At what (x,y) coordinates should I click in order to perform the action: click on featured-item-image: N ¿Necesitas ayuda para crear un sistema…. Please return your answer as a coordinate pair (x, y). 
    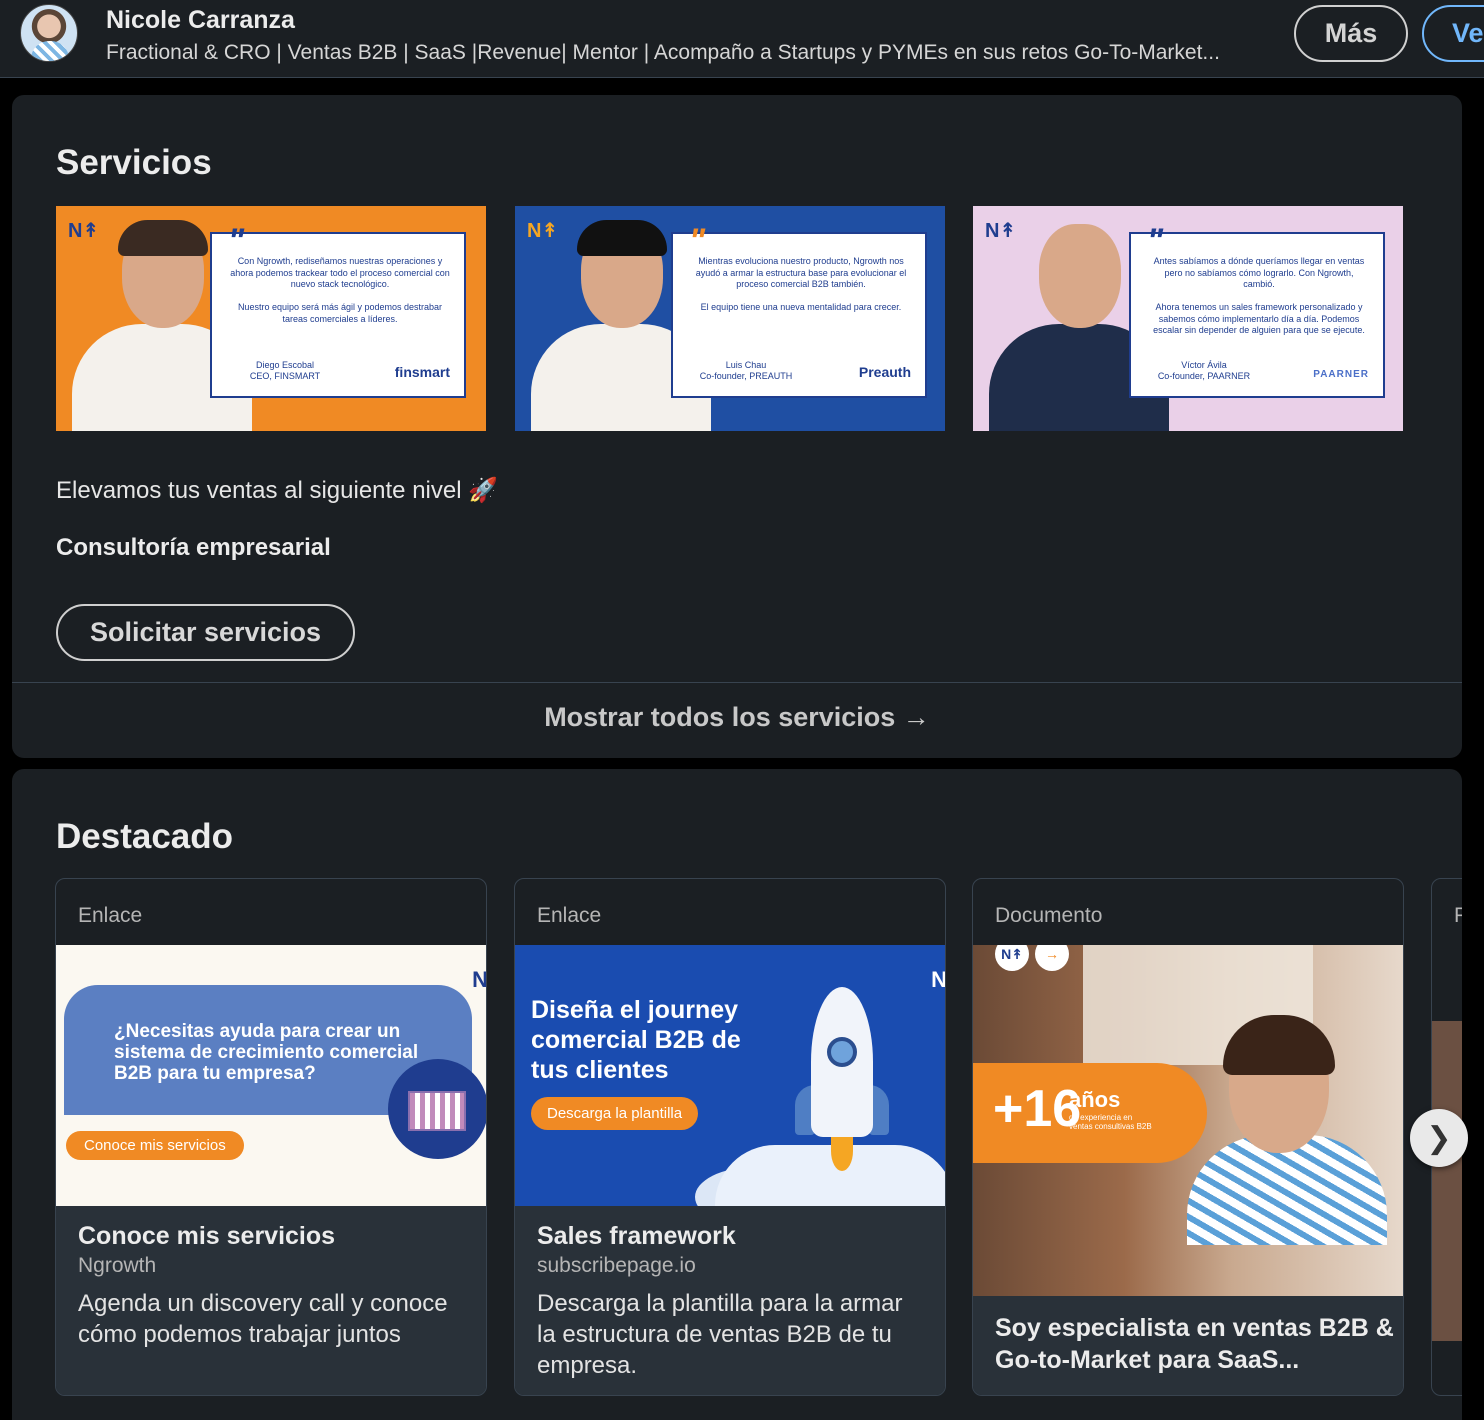
    Looking at the image, I should click on (271, 1075).